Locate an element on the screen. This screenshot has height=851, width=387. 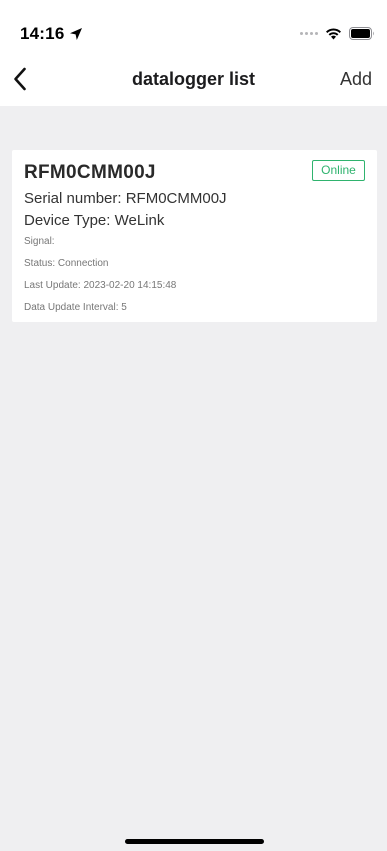
page-title: datalogger list is located at coordinates (193, 79).